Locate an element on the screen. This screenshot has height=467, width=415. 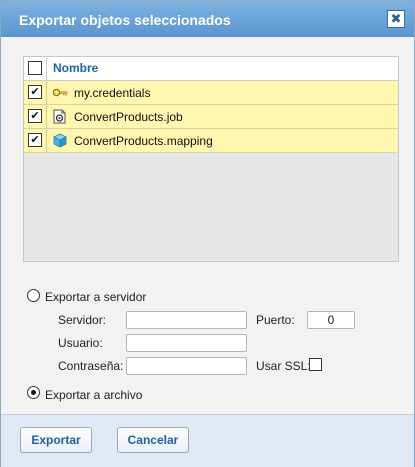
ssl-label: Usar SSL: is located at coordinates (283, 366).